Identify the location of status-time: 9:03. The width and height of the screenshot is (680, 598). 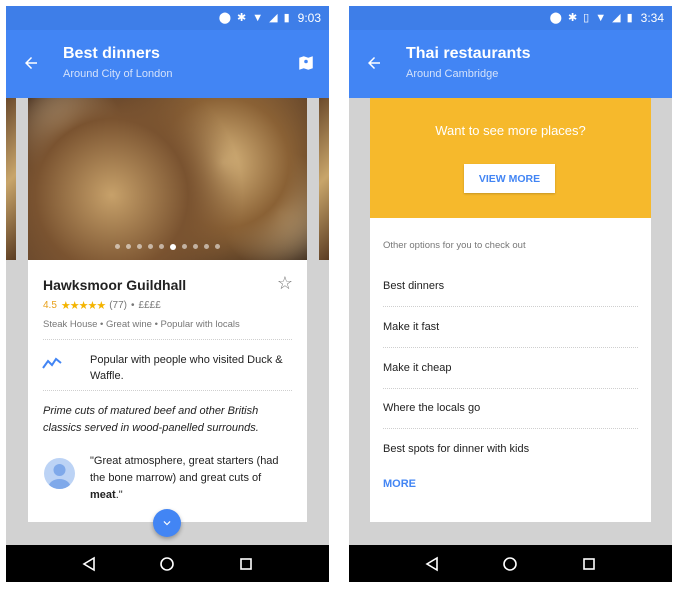
(309, 18).